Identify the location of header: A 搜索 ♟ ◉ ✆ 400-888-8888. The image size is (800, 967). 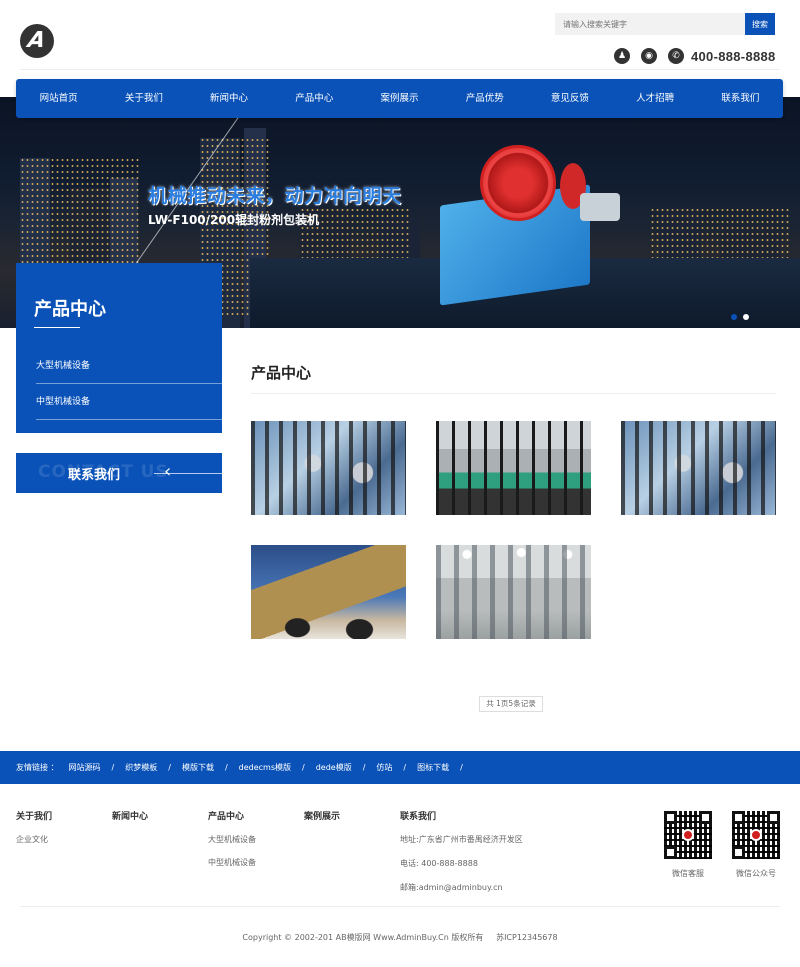
(400, 39).